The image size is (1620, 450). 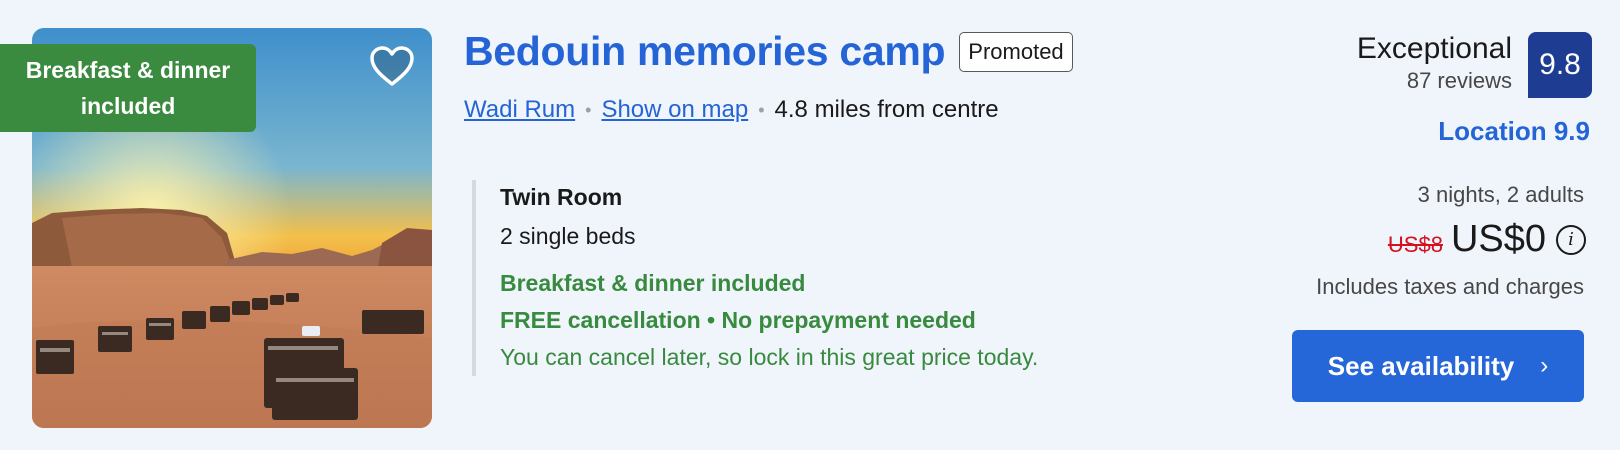 I want to click on location-link: Wadi Rum, so click(x=519, y=110).